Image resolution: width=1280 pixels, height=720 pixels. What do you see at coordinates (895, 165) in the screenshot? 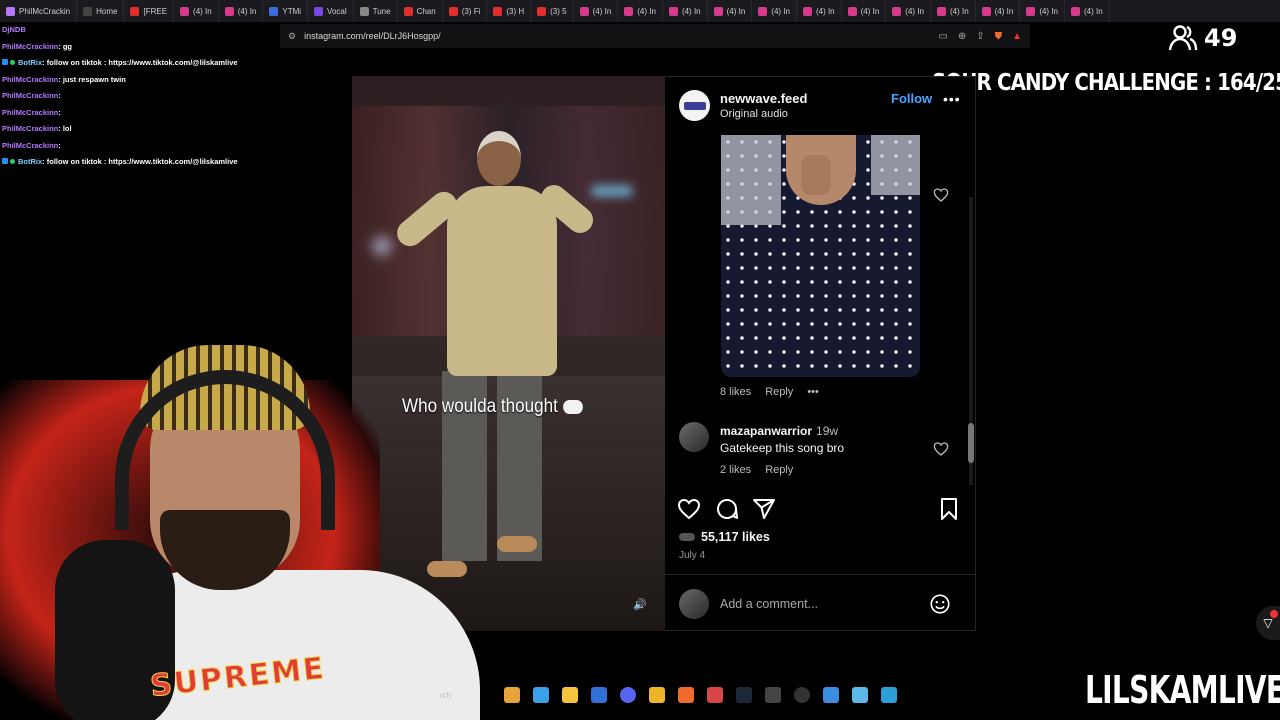
I see `image-sky` at bounding box center [895, 165].